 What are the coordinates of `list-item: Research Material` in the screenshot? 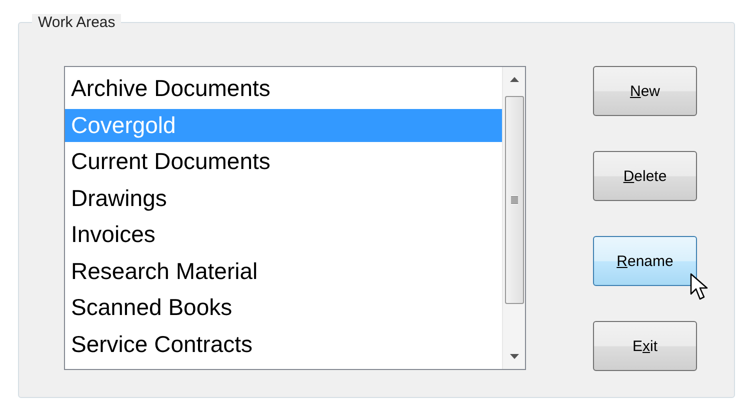 It's located at (283, 271).